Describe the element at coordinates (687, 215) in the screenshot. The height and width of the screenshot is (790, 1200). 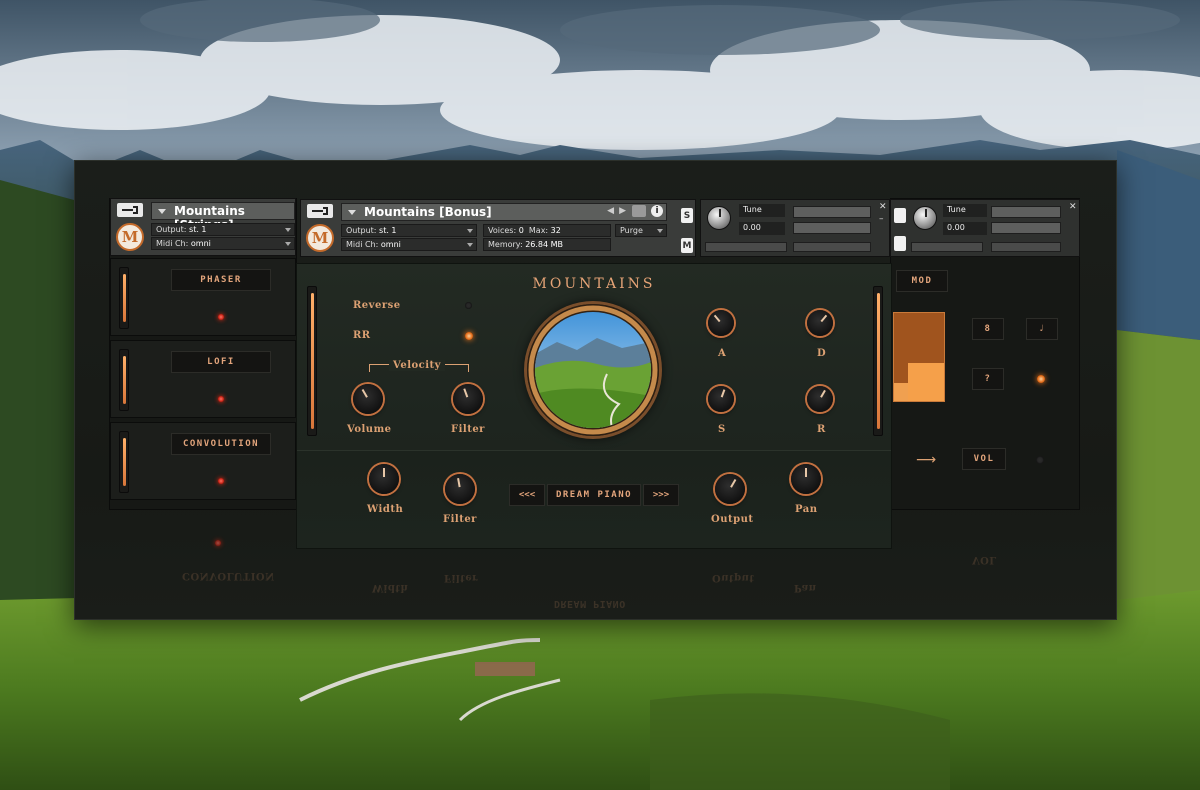
I see `solo-button: S` at that location.